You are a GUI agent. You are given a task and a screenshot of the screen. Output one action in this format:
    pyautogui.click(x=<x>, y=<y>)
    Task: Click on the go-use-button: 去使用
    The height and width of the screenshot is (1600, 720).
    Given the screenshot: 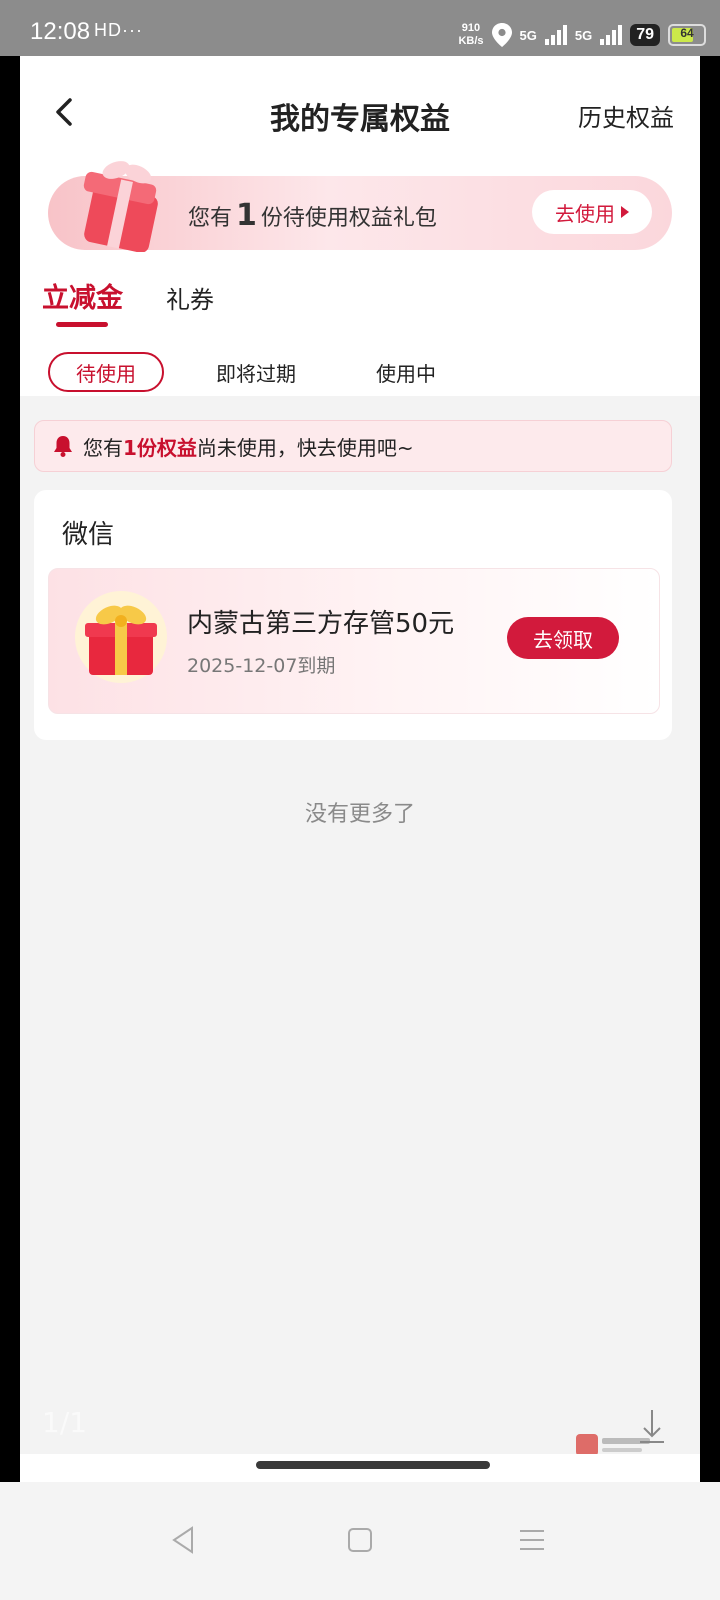 What is the action you would take?
    pyautogui.click(x=592, y=212)
    